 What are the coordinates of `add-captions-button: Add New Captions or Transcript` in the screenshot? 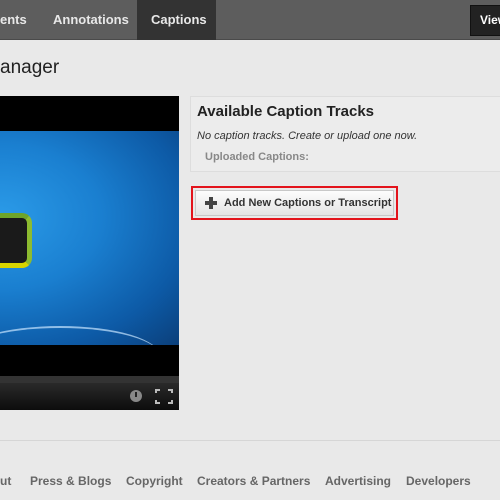 It's located at (294, 203).